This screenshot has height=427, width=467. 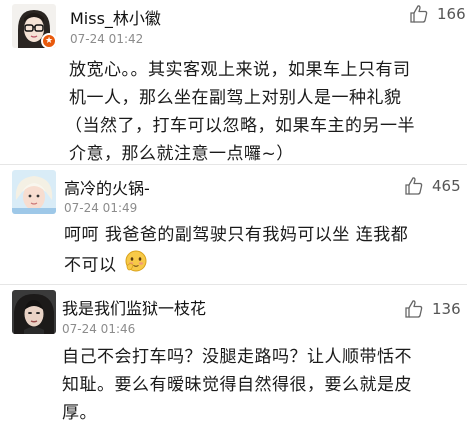 I want to click on like-count: 136, so click(x=446, y=309).